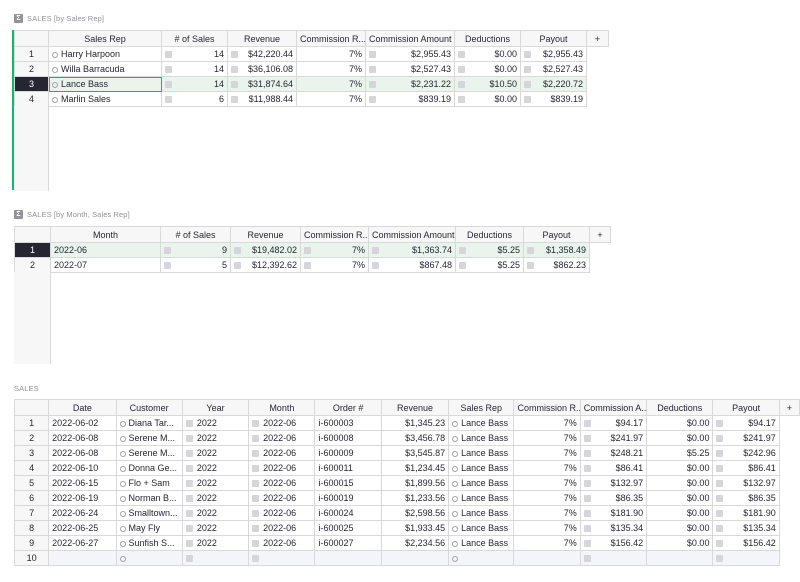  Describe the element at coordinates (680, 453) in the screenshot. I see `numeric-cell: $5.25` at that location.